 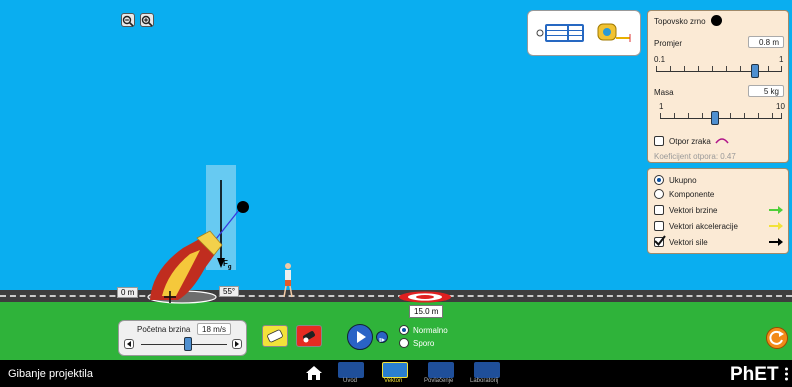 I want to click on chevron-left-icon, so click(x=129, y=344).